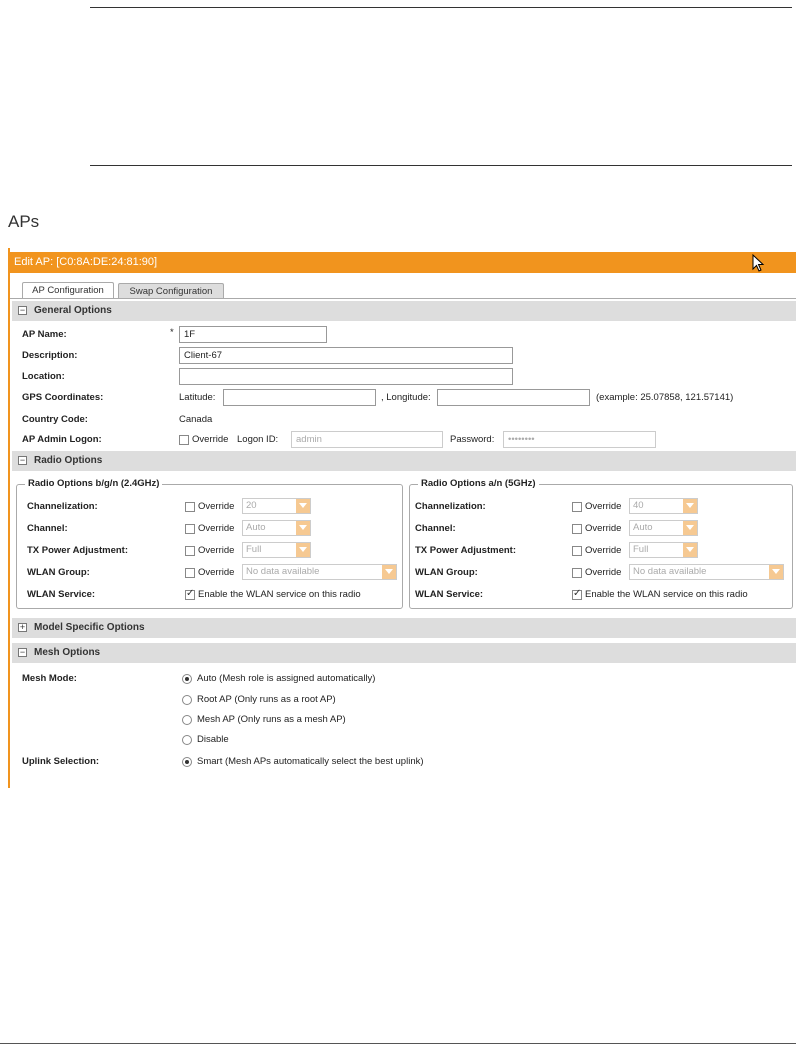 The width and height of the screenshot is (796, 1047). I want to click on mesh-mode-disable-radio, so click(187, 740).